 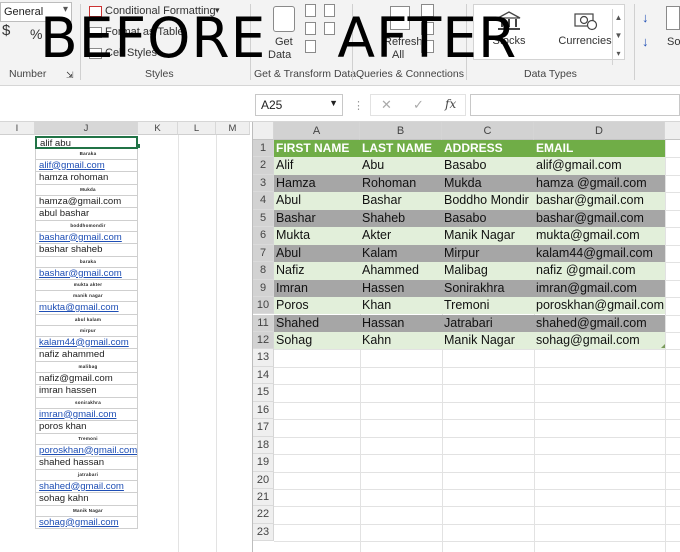 What do you see at coordinates (488, 236) in the screenshot?
I see `table-cell: Manik Nagar` at bounding box center [488, 236].